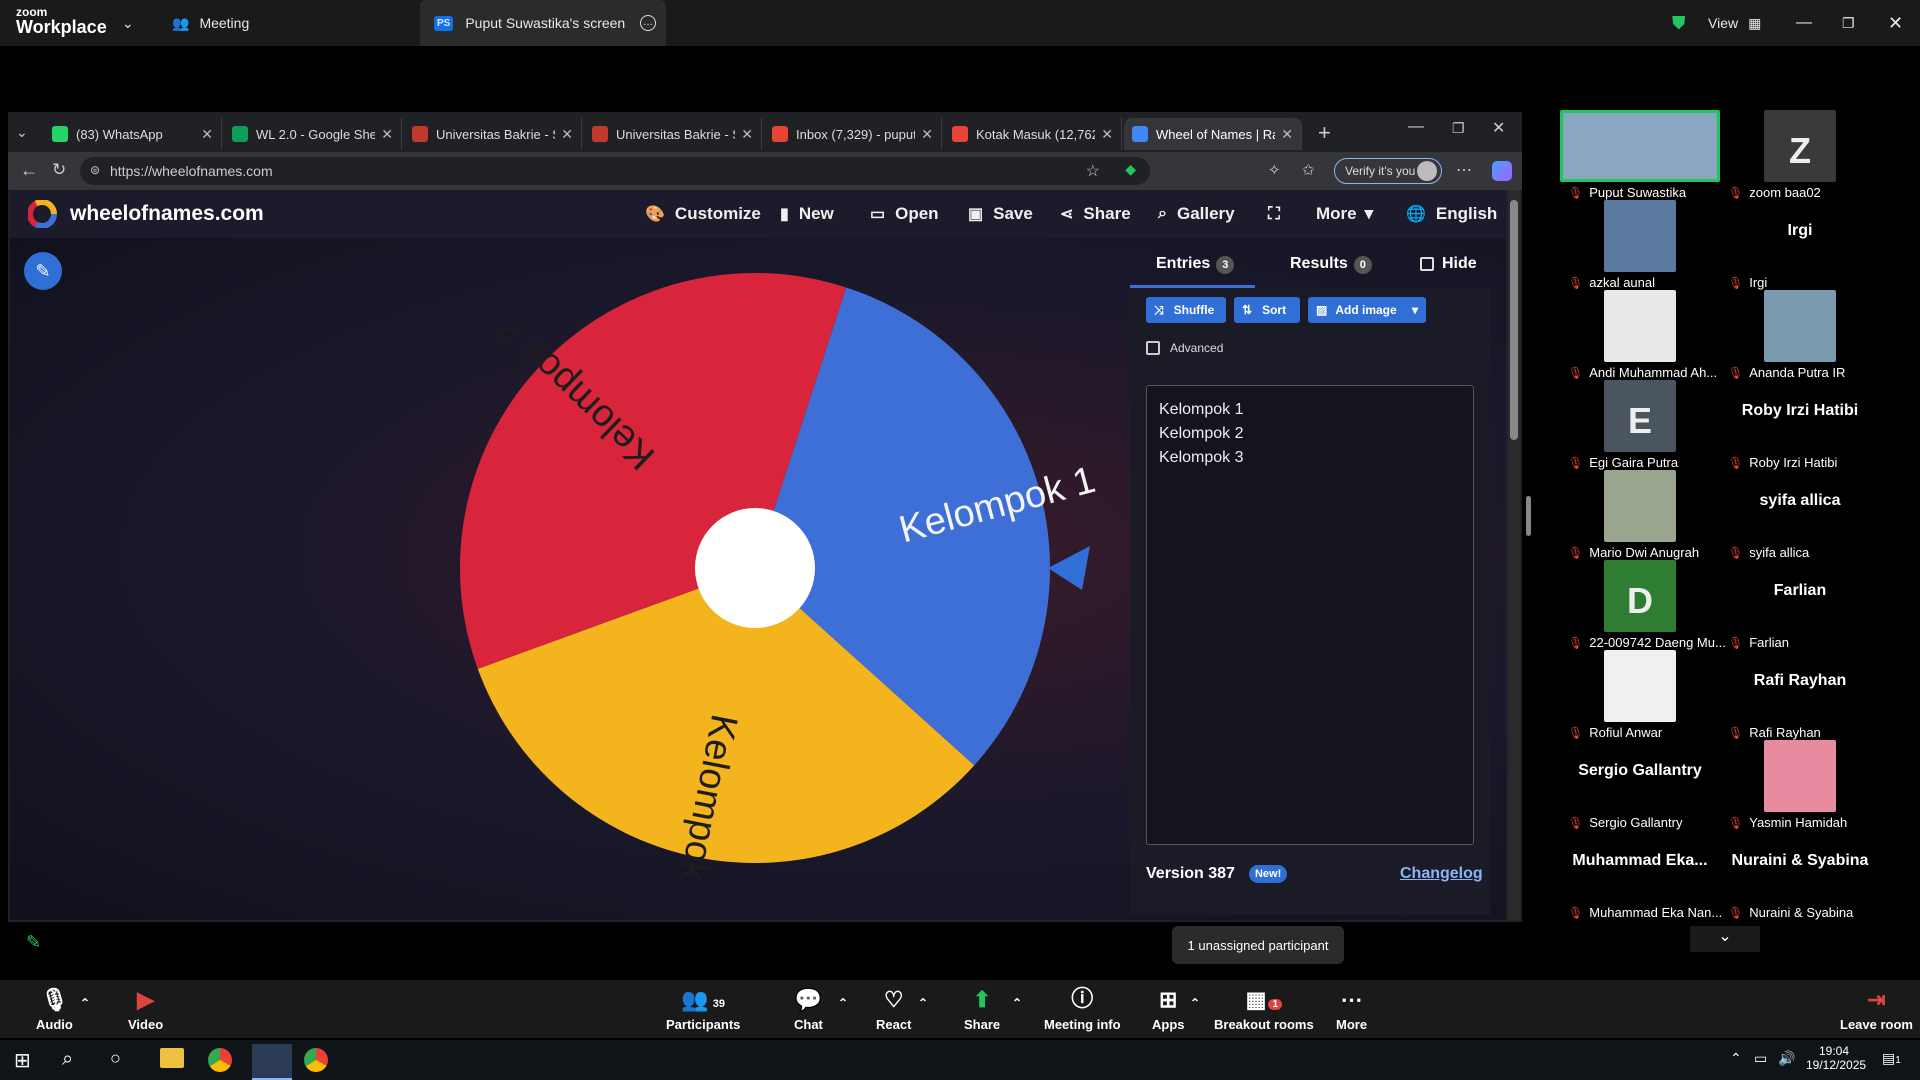  I want to click on url-field: ⊜ https://wheelofnames.com ☆ ◆, so click(615, 171).